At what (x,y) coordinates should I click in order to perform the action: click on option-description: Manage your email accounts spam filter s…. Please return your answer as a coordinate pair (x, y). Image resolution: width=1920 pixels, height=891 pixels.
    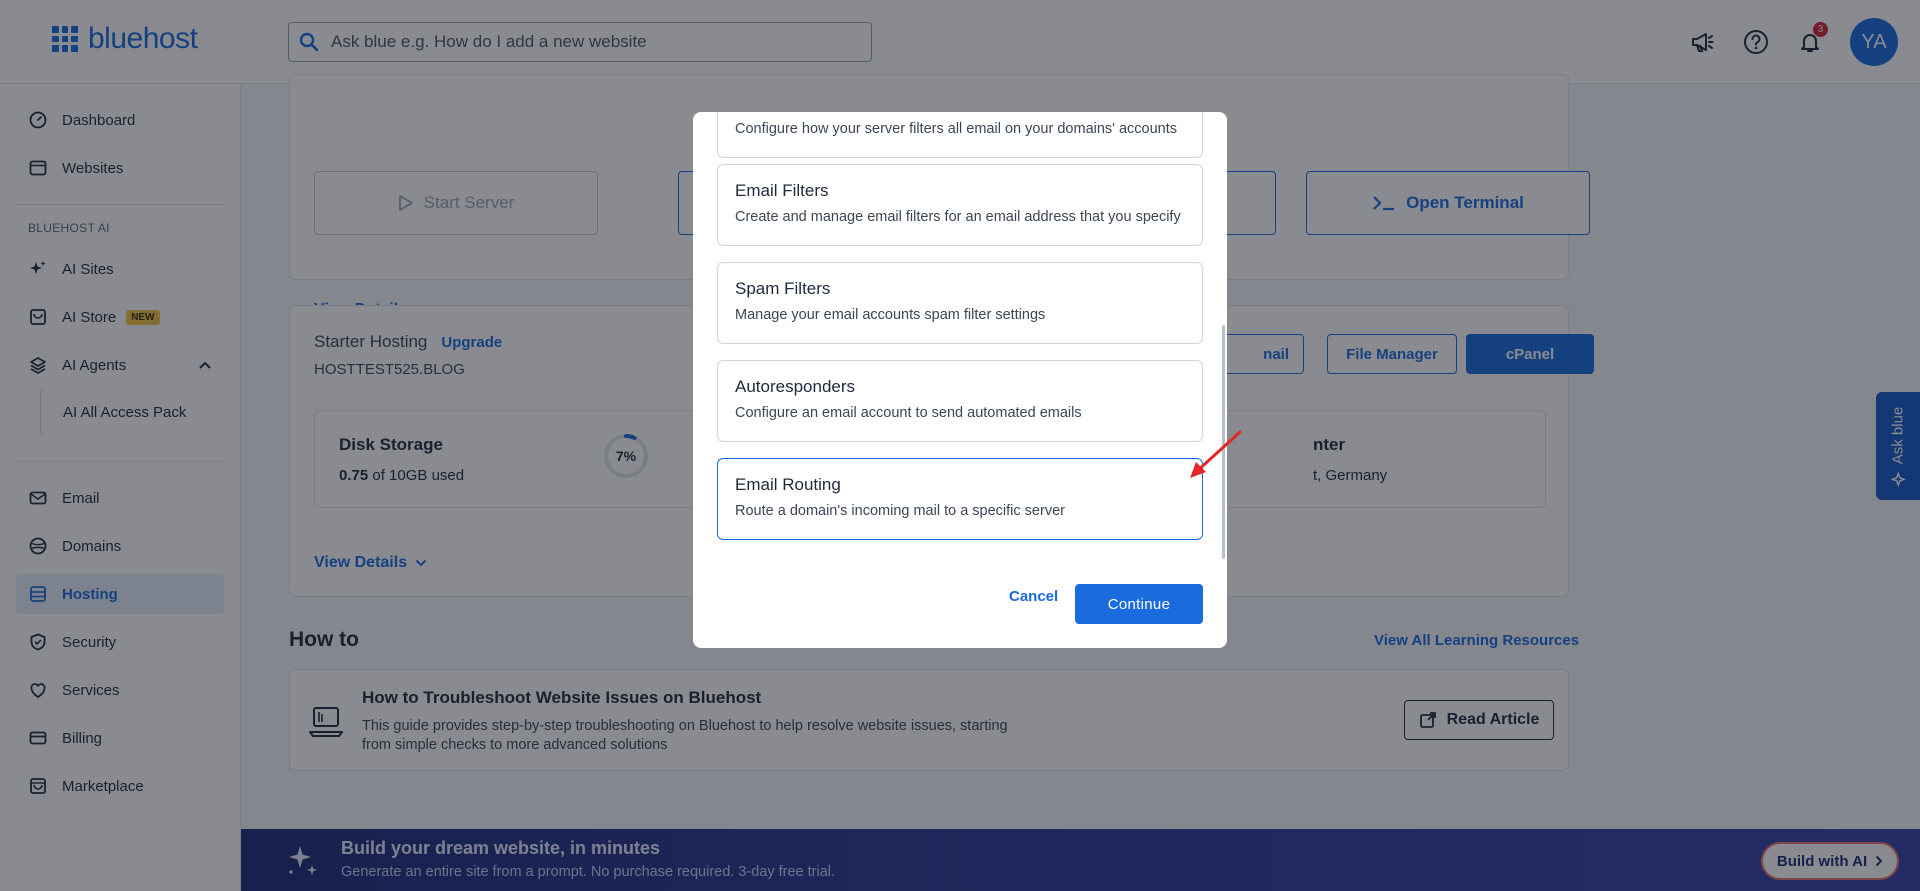
    Looking at the image, I should click on (890, 315).